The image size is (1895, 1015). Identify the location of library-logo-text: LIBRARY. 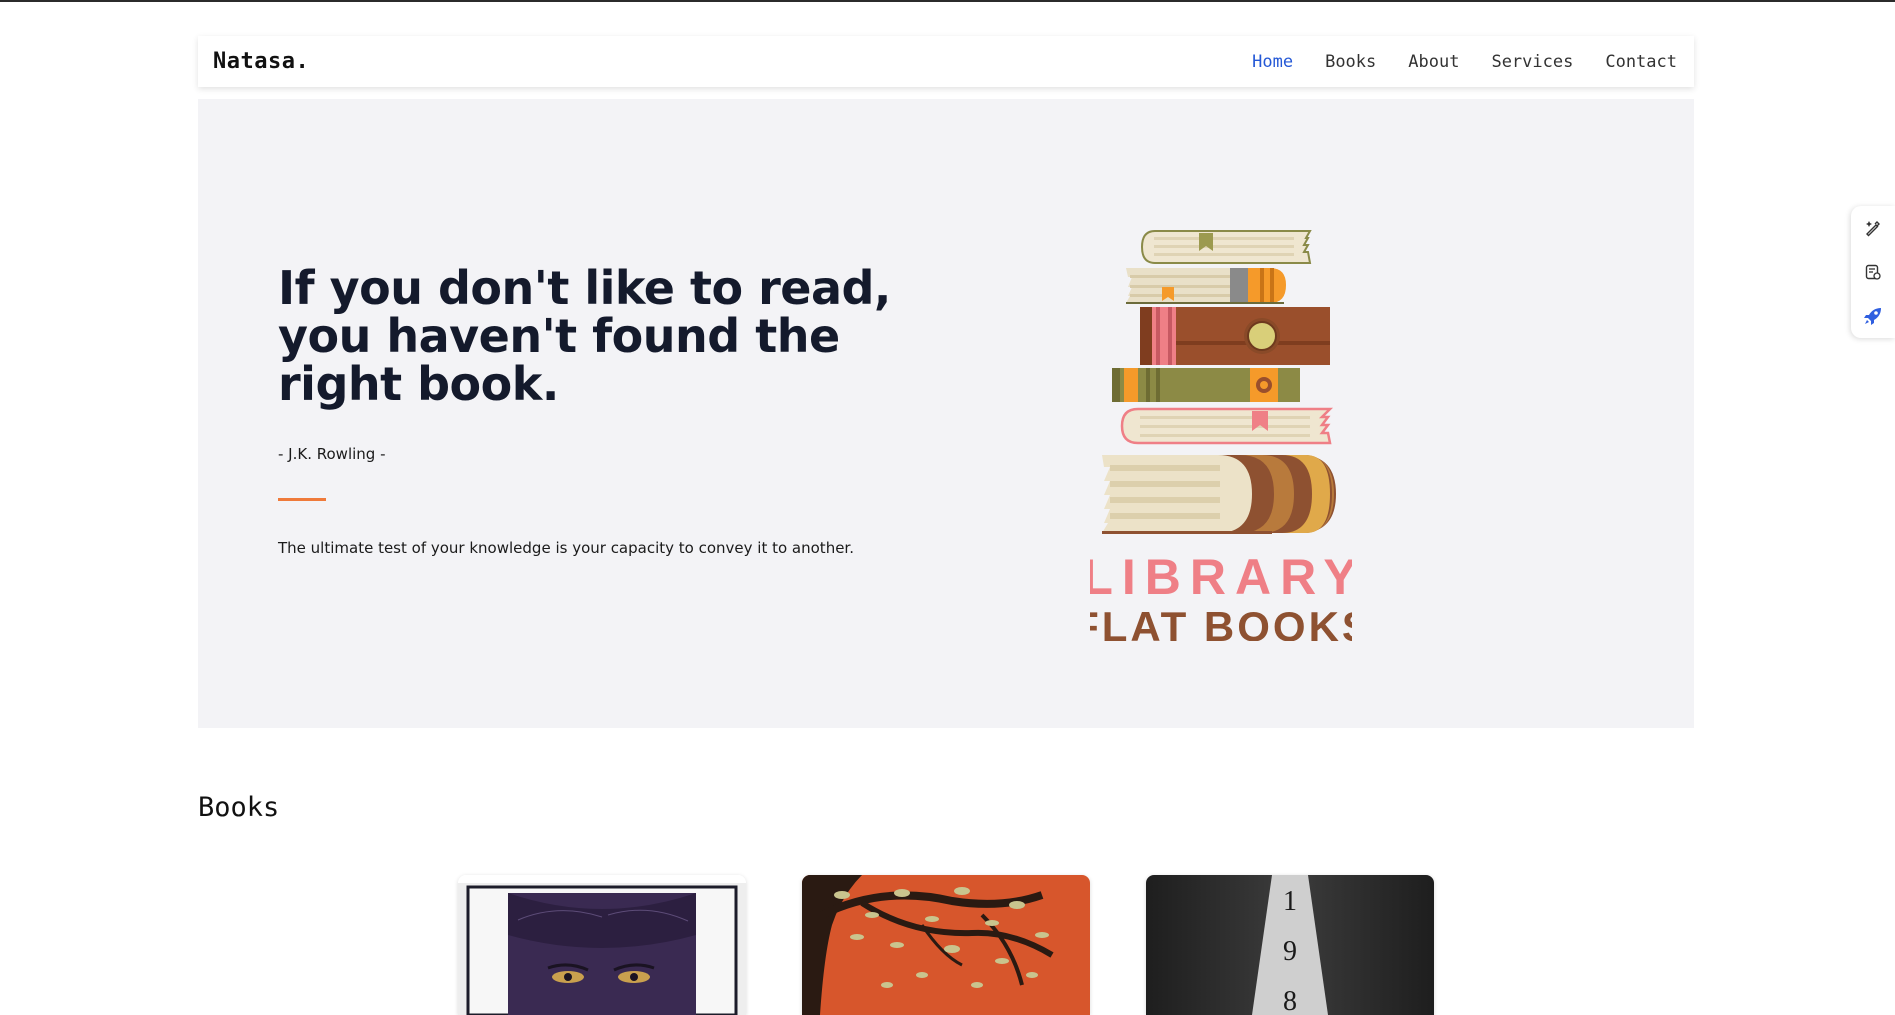
(1221, 577).